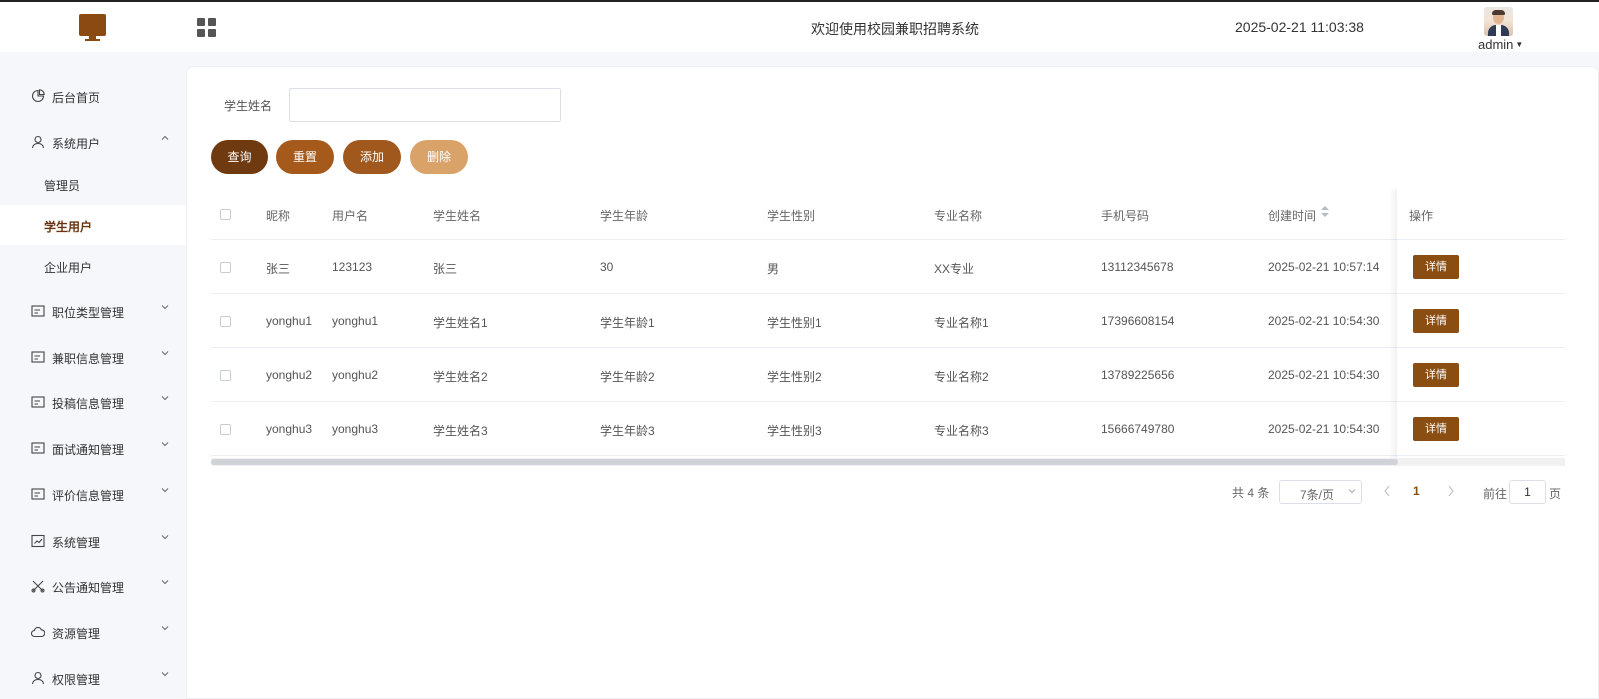 Image resolution: width=1599 pixels, height=699 pixels. What do you see at coordinates (88, 450) in the screenshot?
I see `sidebar-item-label: 面试通知管理` at bounding box center [88, 450].